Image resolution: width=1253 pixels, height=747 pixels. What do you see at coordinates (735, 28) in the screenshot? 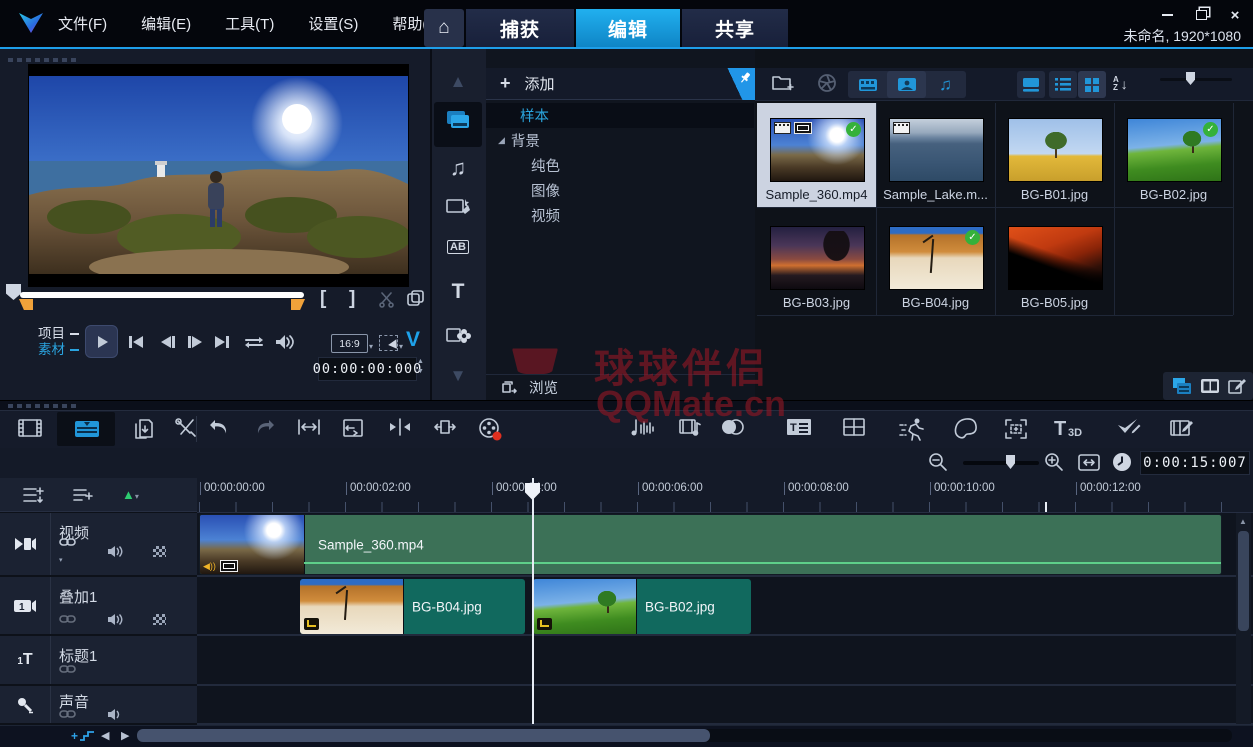
I see `tab-share: 共享` at bounding box center [735, 28].